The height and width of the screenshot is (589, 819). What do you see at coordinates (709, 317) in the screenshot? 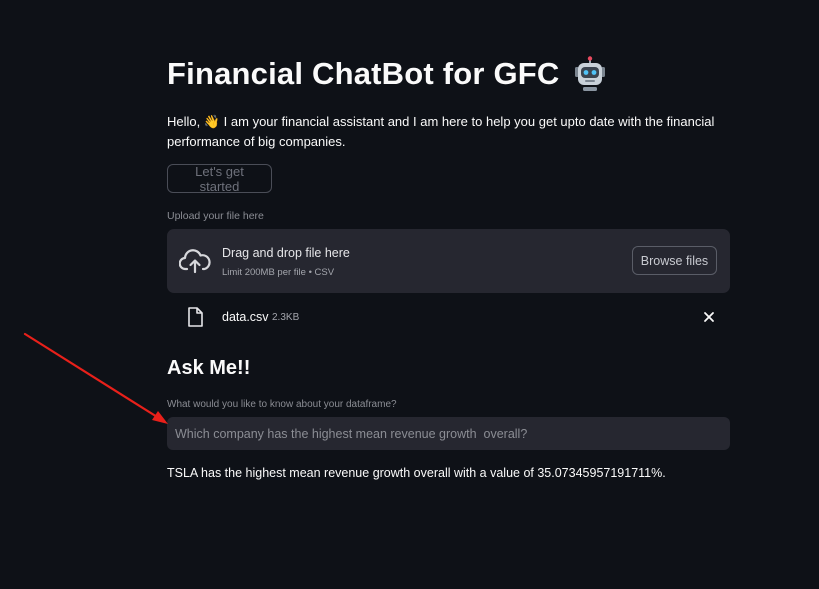
I see `close-icon` at bounding box center [709, 317].